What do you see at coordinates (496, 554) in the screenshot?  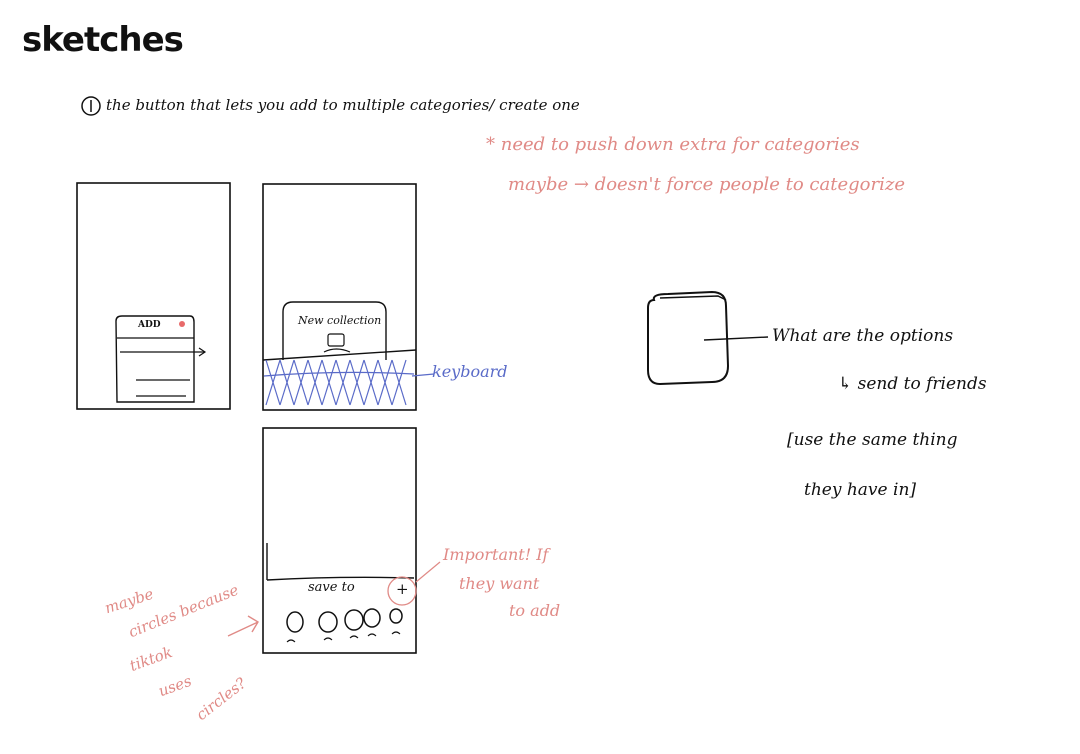 I see `important-line-1: Important! If` at bounding box center [496, 554].